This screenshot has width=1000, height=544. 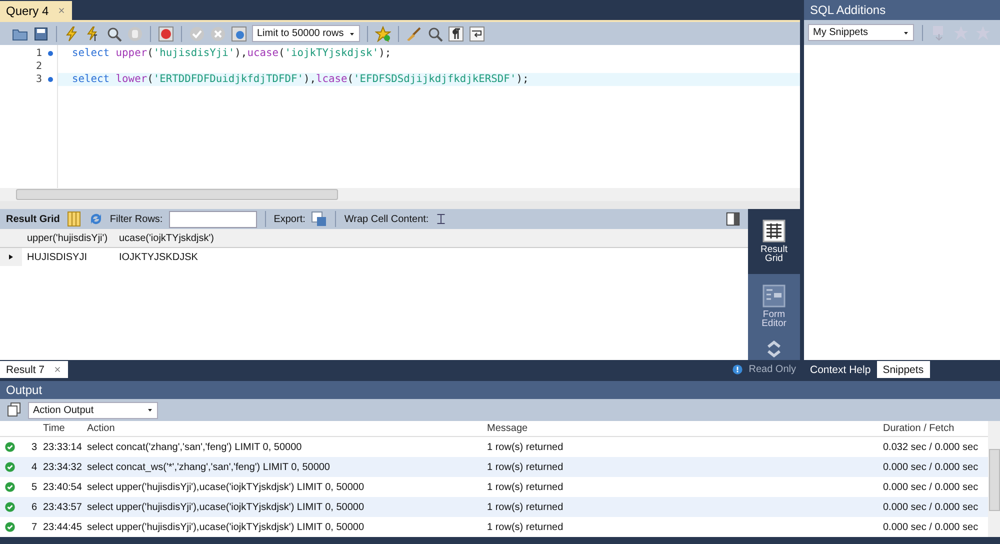 I want to click on query-tab: Query 4, so click(x=36, y=10).